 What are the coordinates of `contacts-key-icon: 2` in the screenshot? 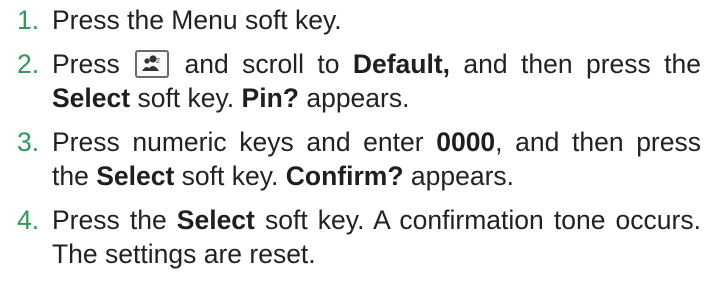 It's located at (152, 64).